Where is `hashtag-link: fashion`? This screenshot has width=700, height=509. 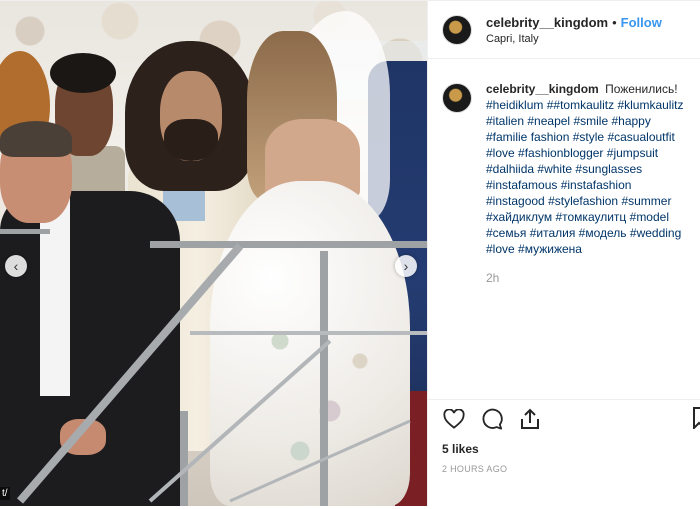 hashtag-link: fashion is located at coordinates (550, 137).